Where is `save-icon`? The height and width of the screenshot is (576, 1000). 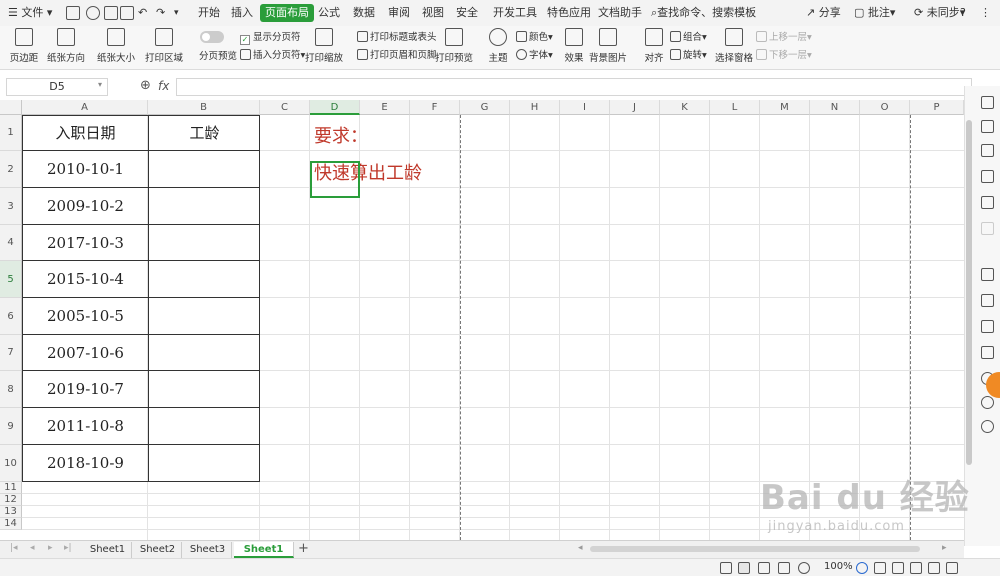 save-icon is located at coordinates (73, 13).